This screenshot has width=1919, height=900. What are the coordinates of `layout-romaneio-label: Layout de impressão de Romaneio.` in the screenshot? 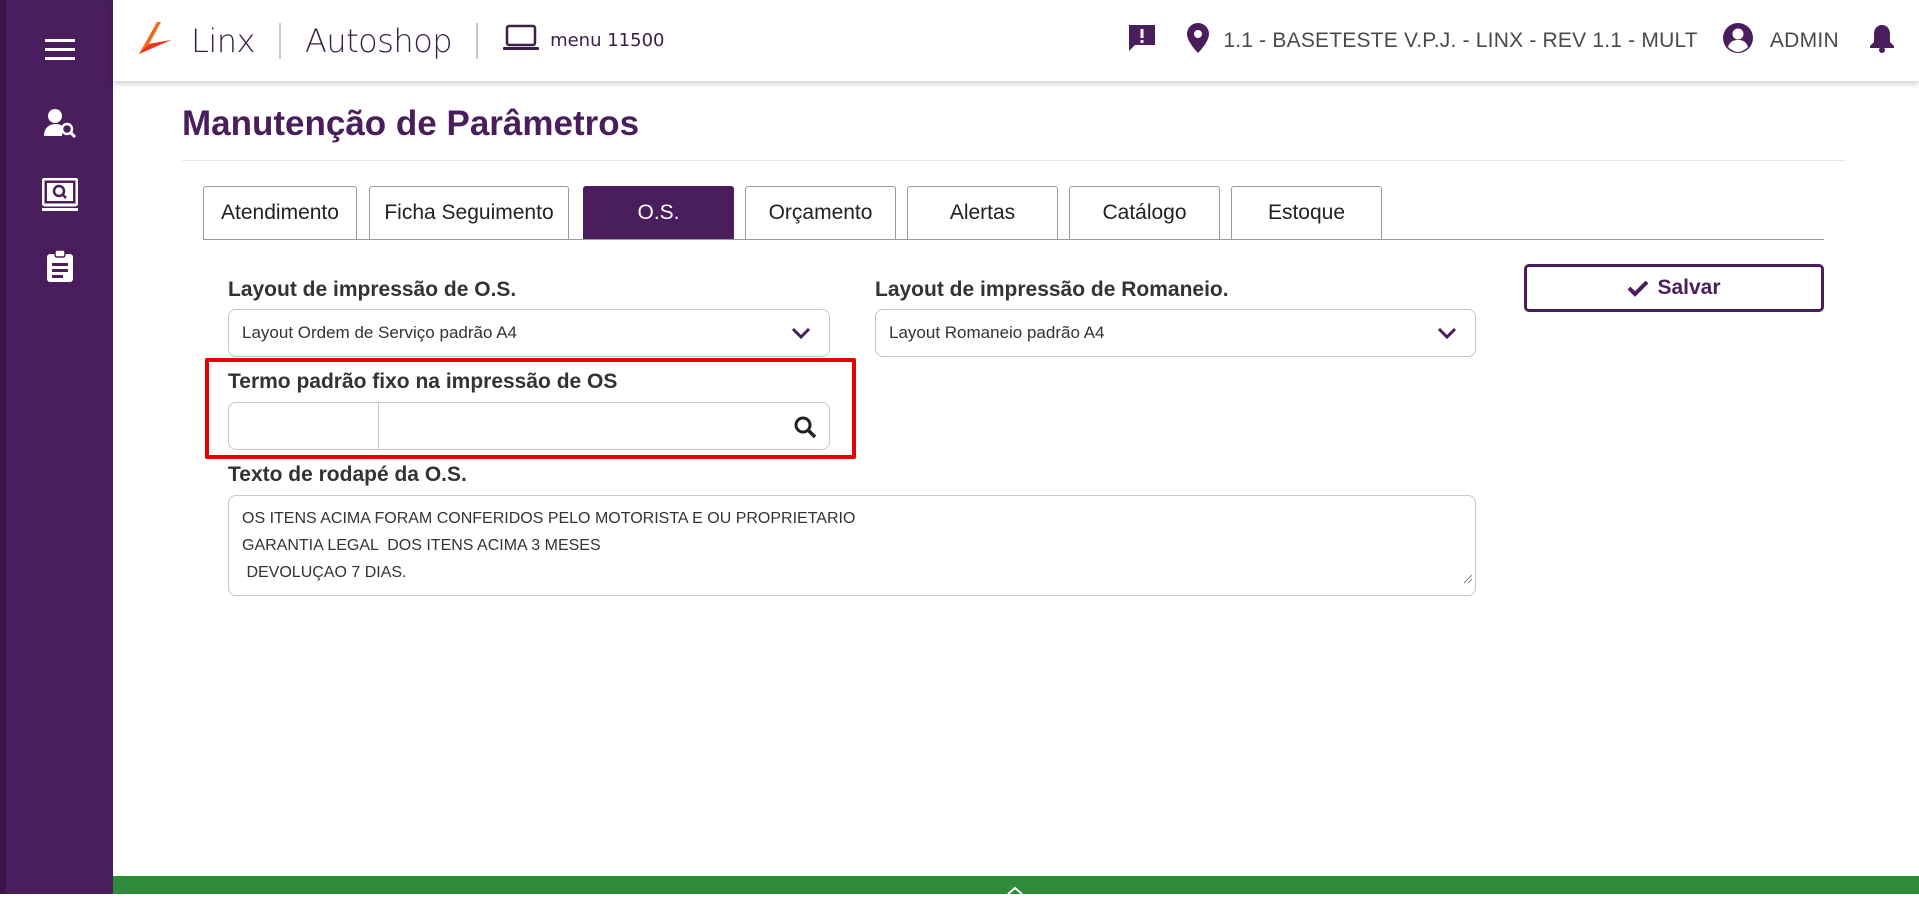 It's located at (1052, 289).